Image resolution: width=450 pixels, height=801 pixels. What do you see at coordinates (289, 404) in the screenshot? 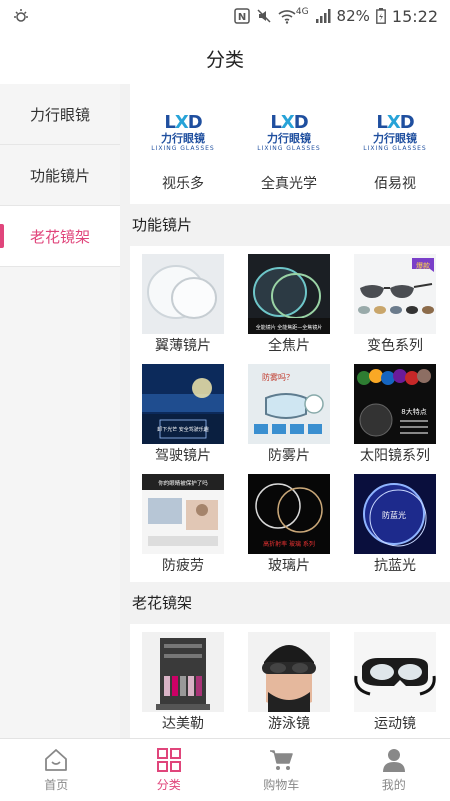
I see `anti-fog-lens-image: 防雾吗？` at bounding box center [289, 404].